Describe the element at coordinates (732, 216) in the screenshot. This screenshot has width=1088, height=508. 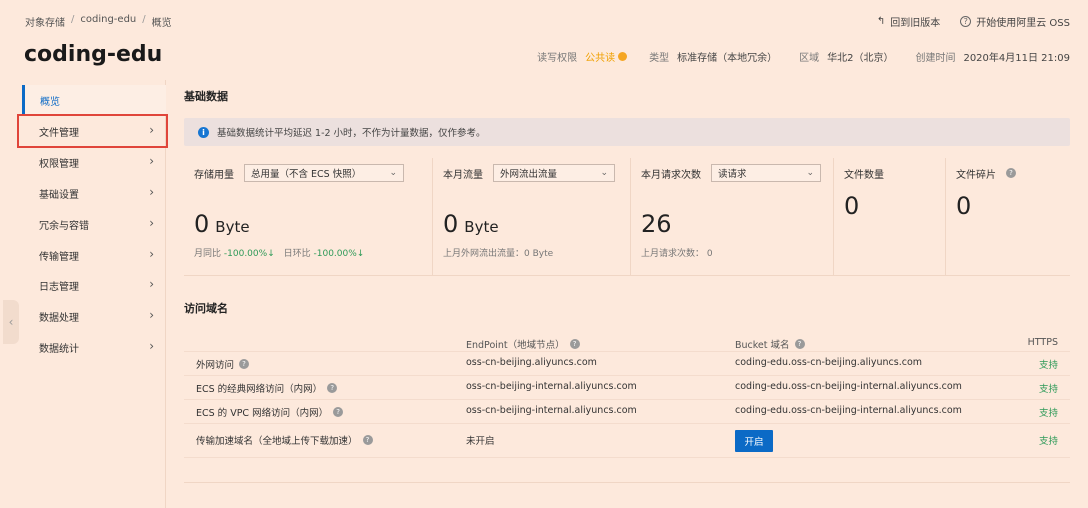
I see `stat-requests: 本月请求次数 读请求 ⌄ 26 上月请求次数： 0` at that location.